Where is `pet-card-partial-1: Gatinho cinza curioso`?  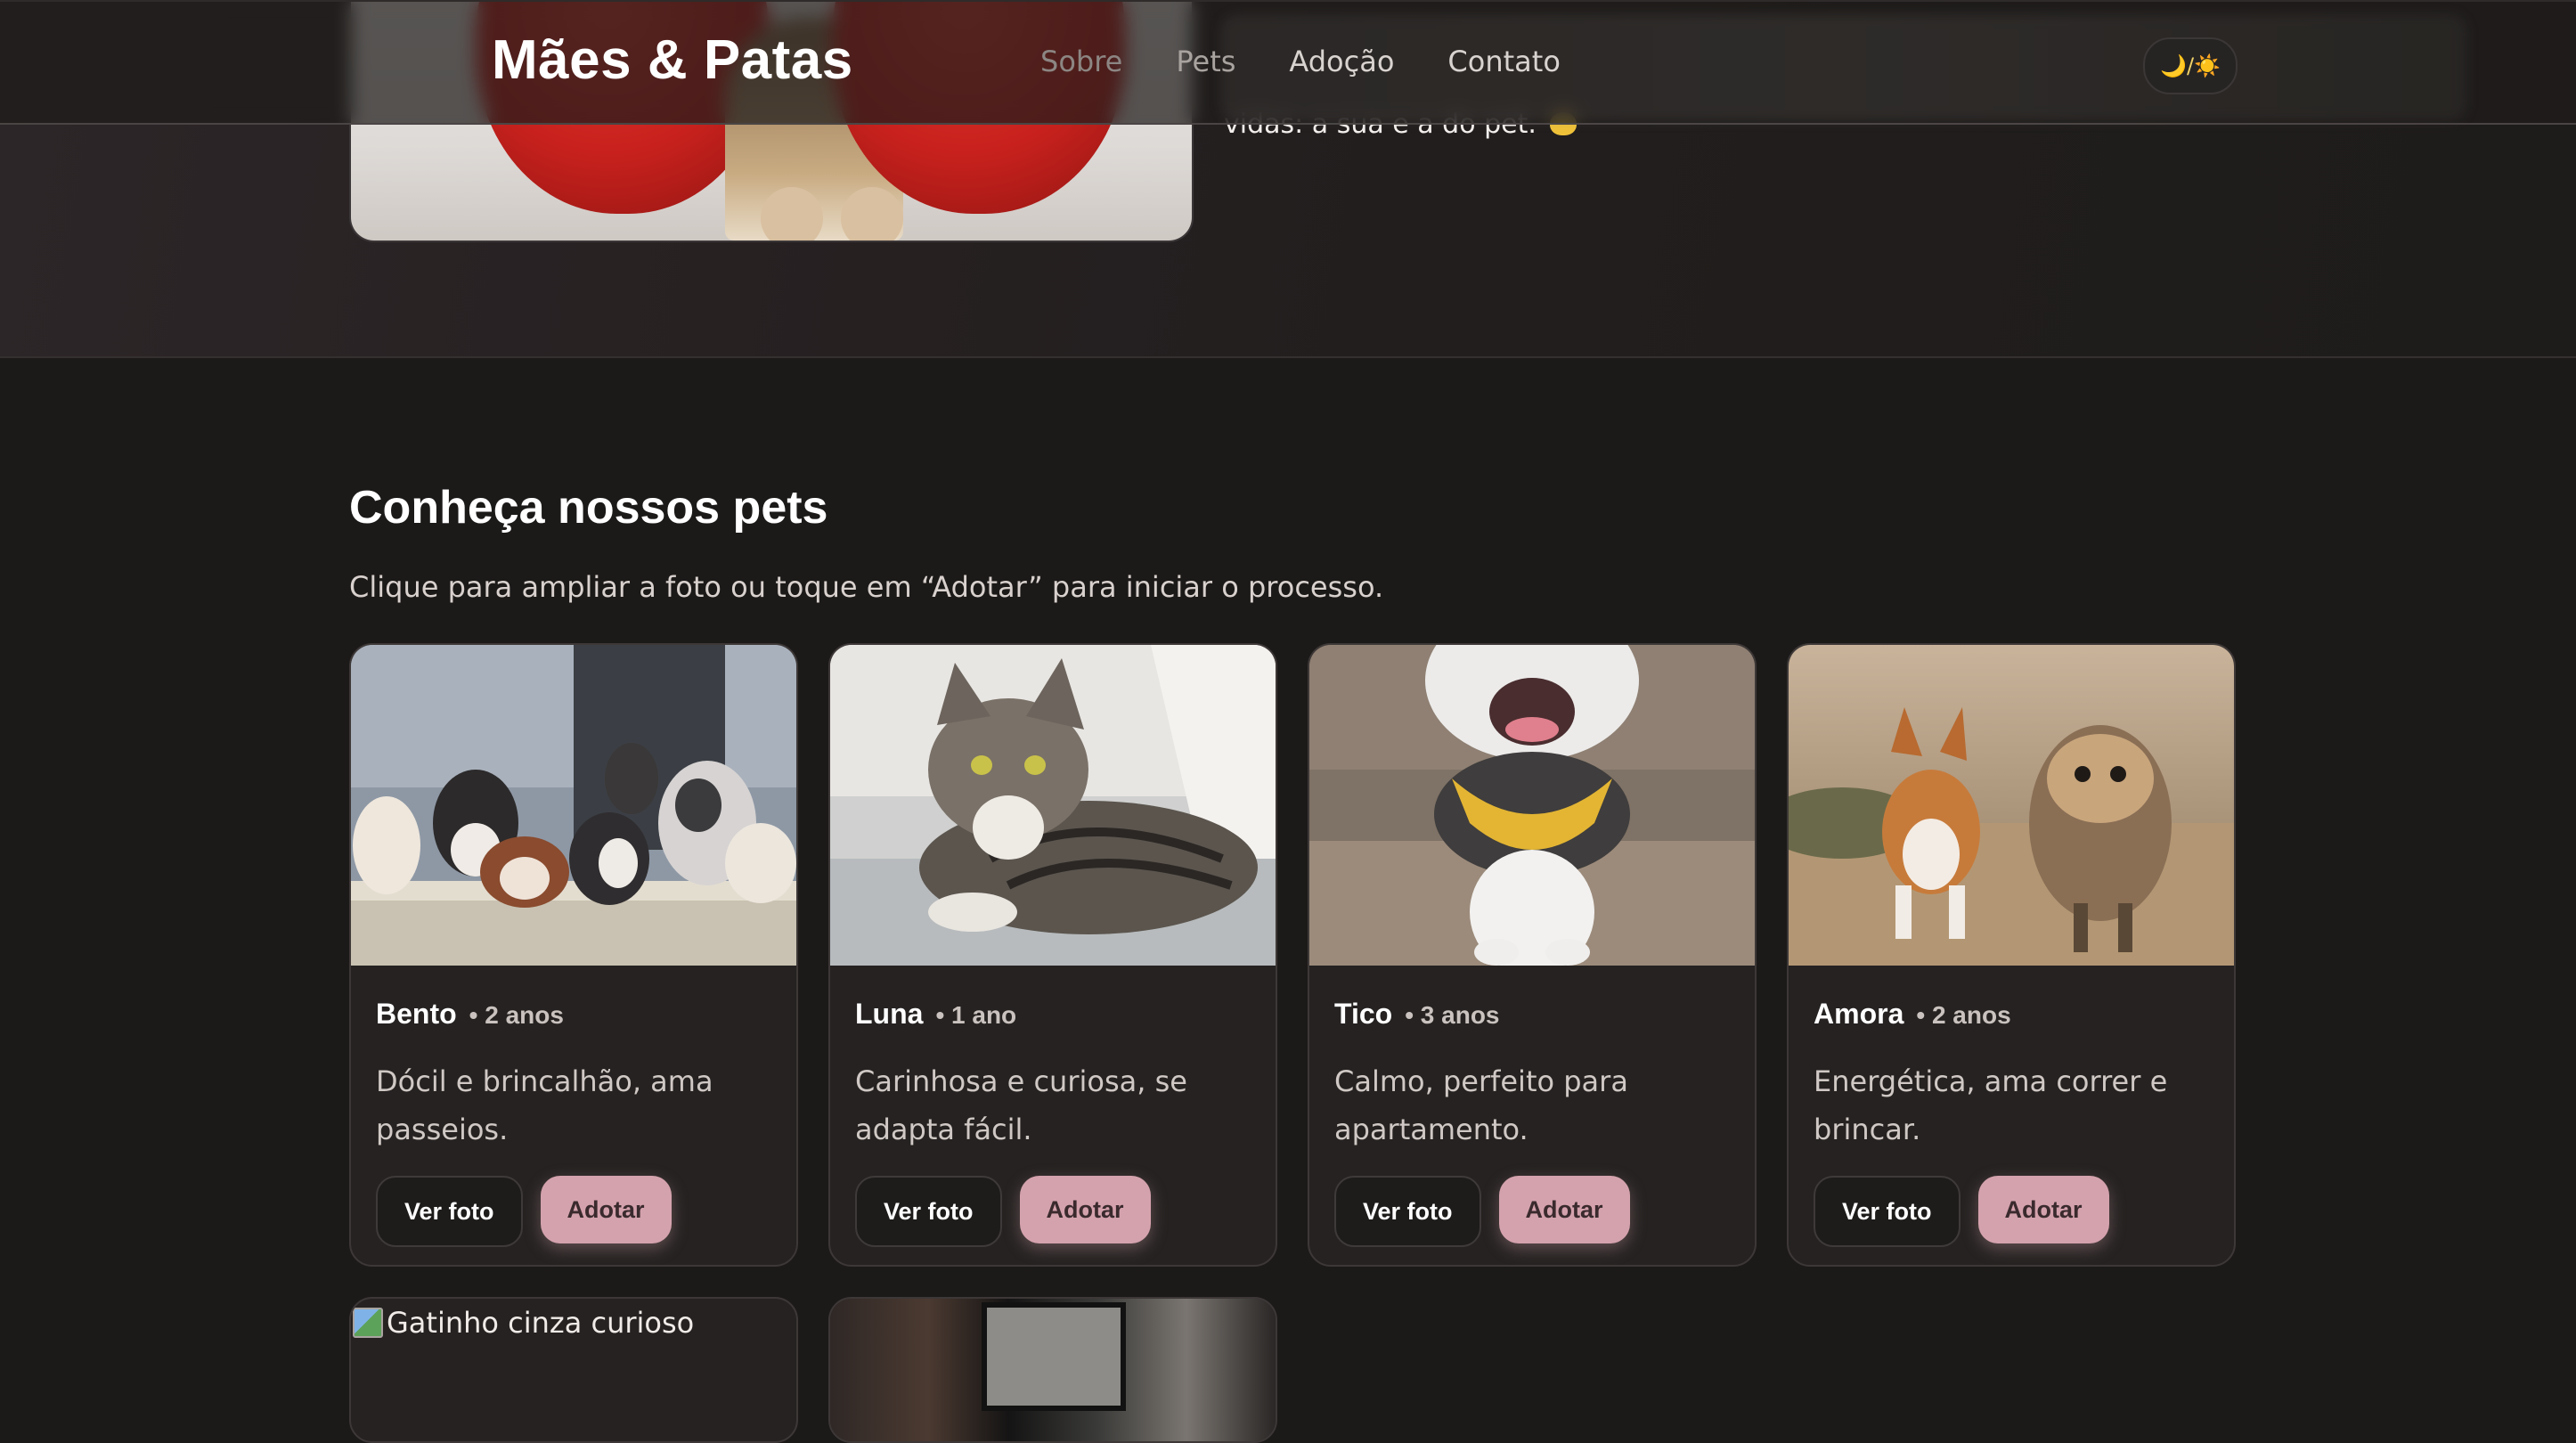 pet-card-partial-1: Gatinho cinza curioso is located at coordinates (573, 1370).